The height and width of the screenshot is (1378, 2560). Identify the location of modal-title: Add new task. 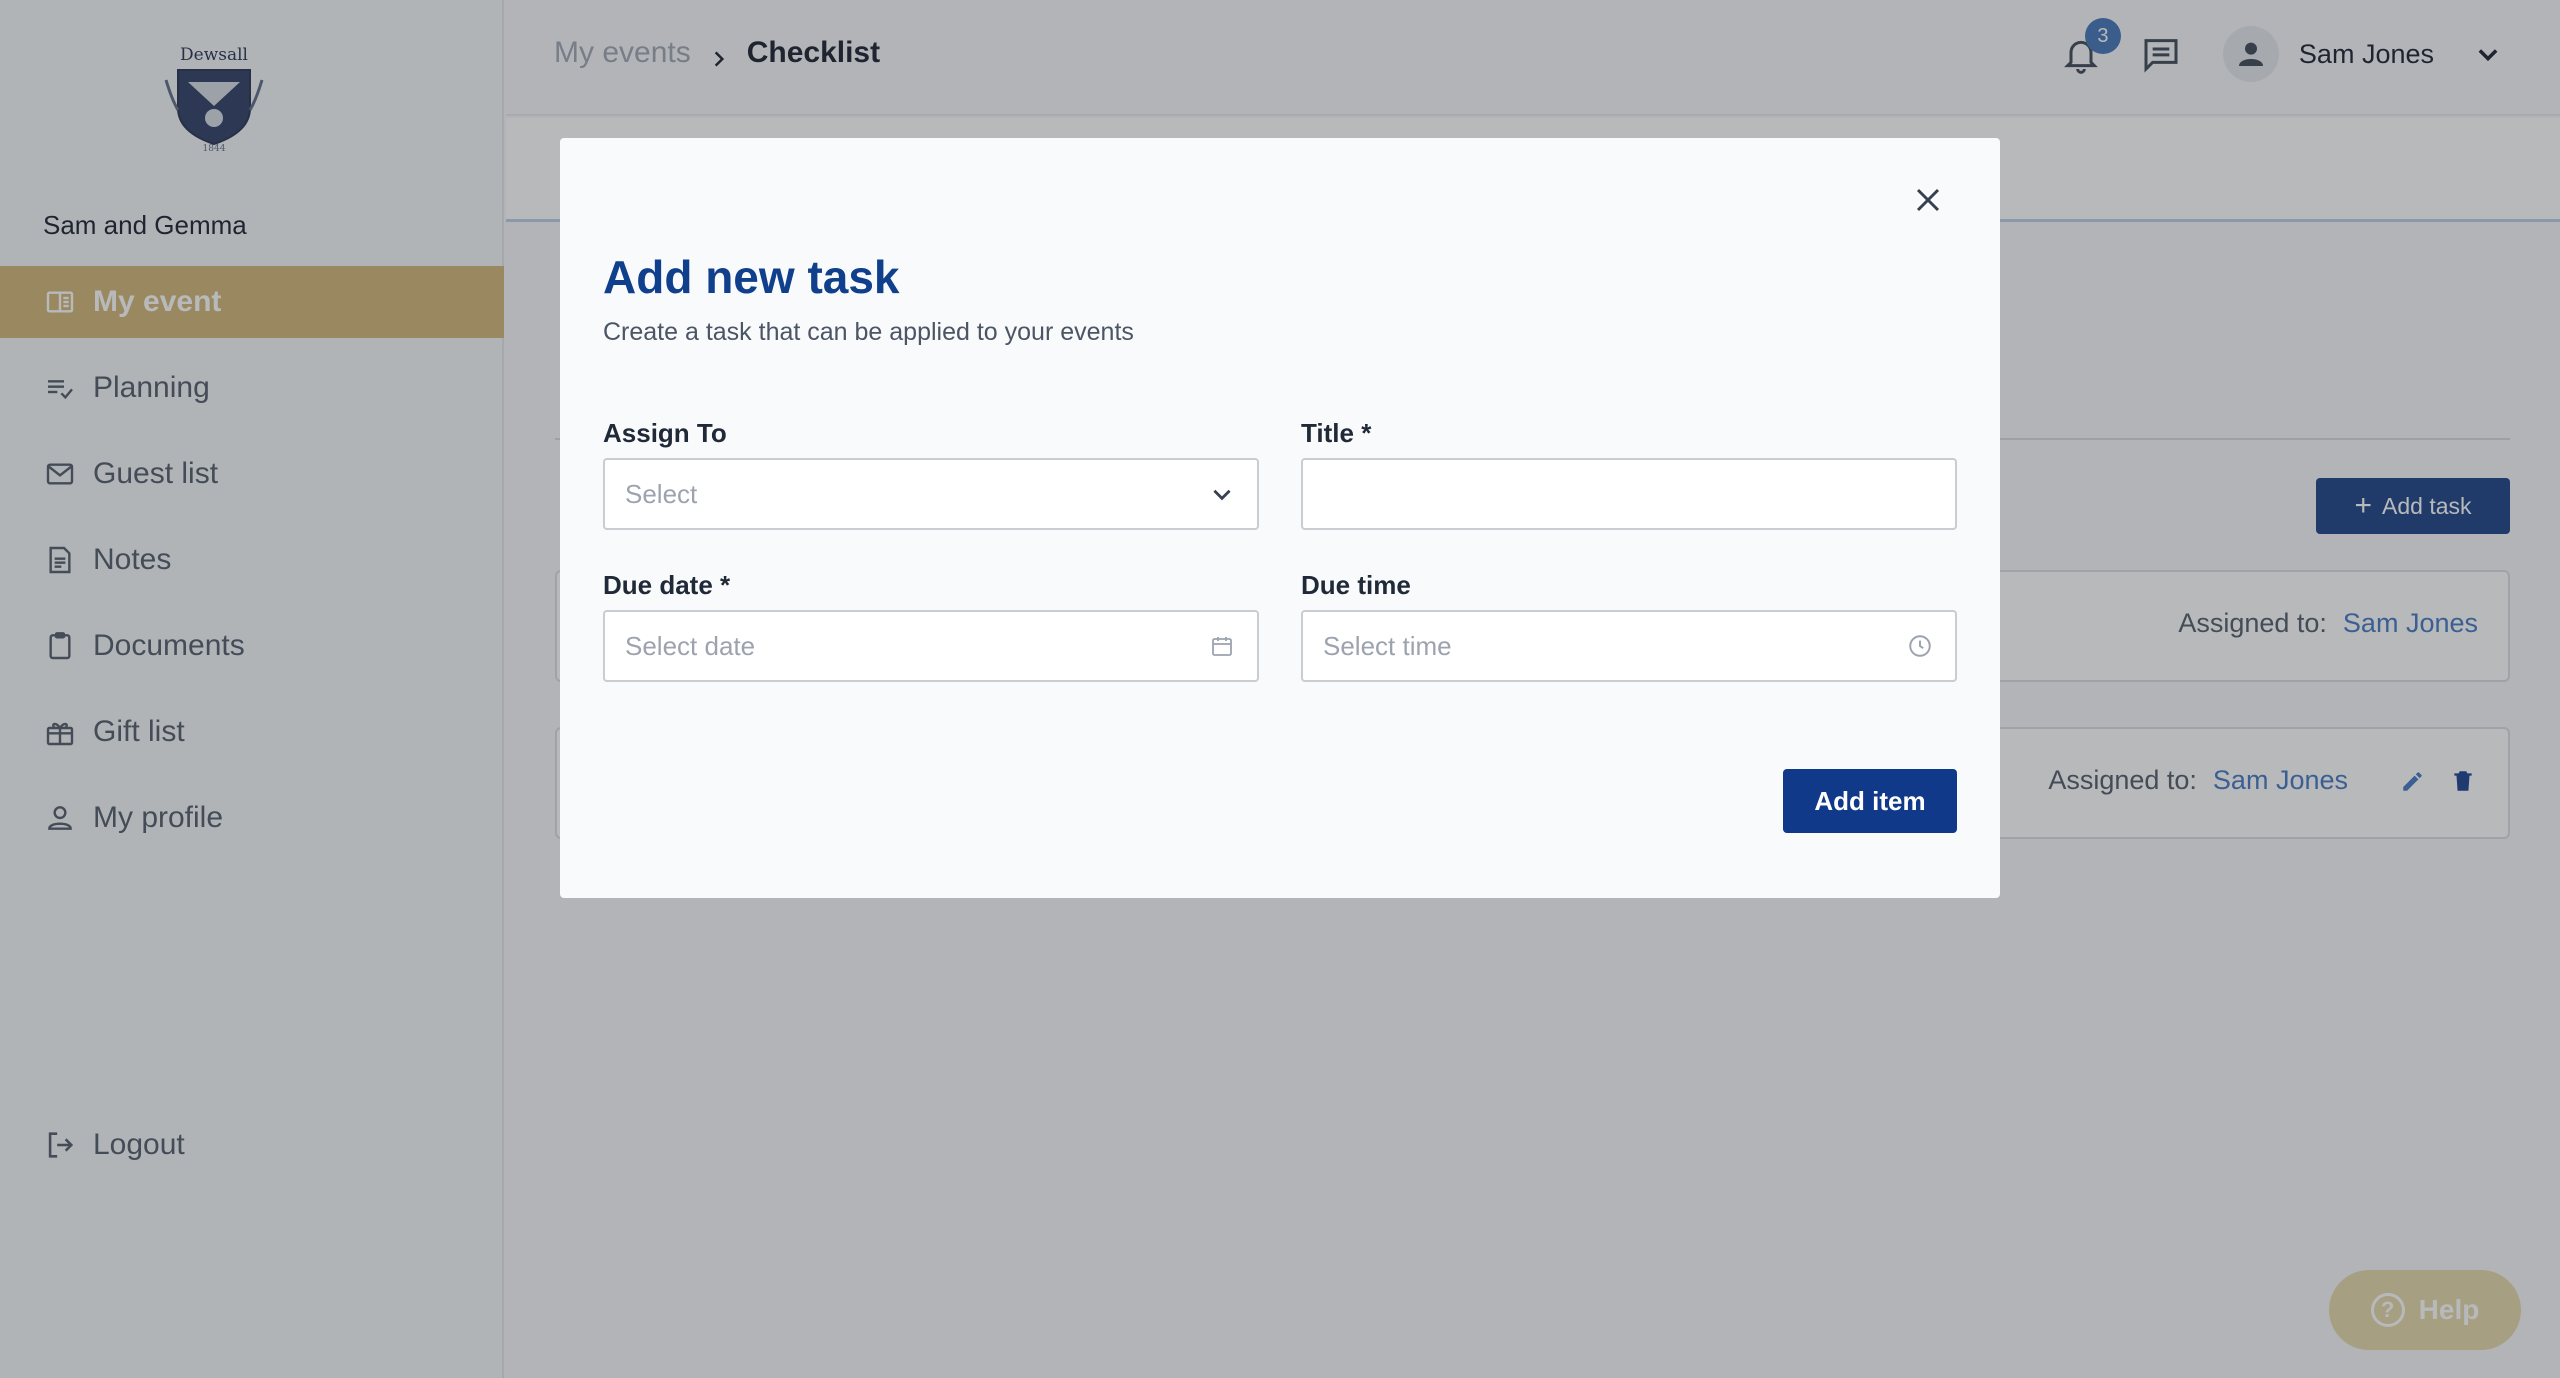
(751, 277).